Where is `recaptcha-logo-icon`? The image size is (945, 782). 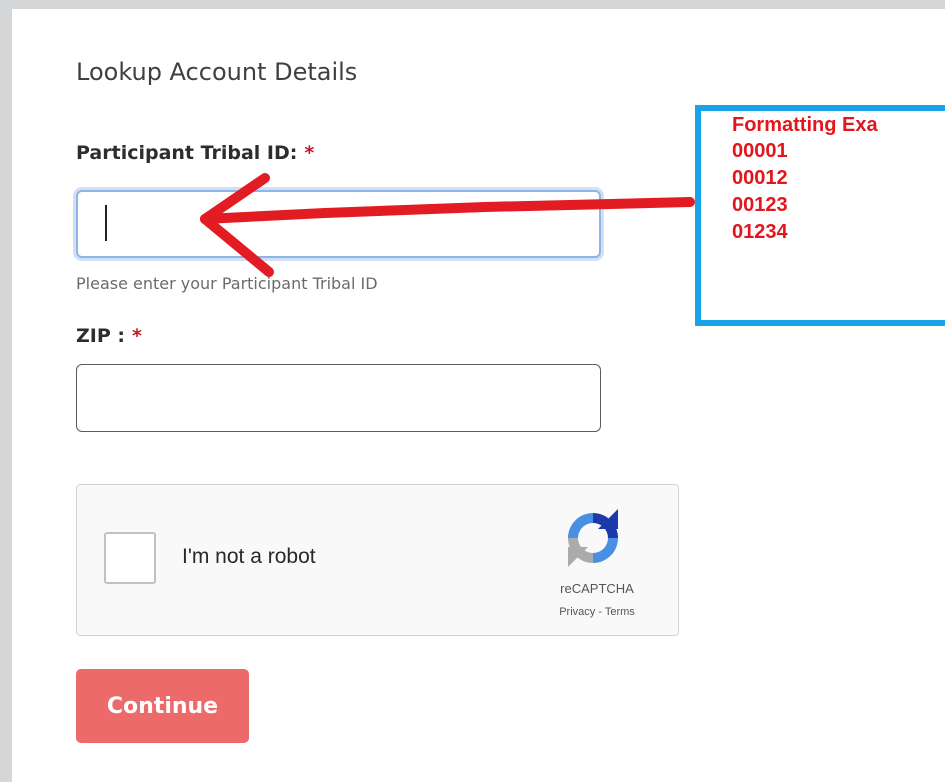 recaptcha-logo-icon is located at coordinates (593, 538).